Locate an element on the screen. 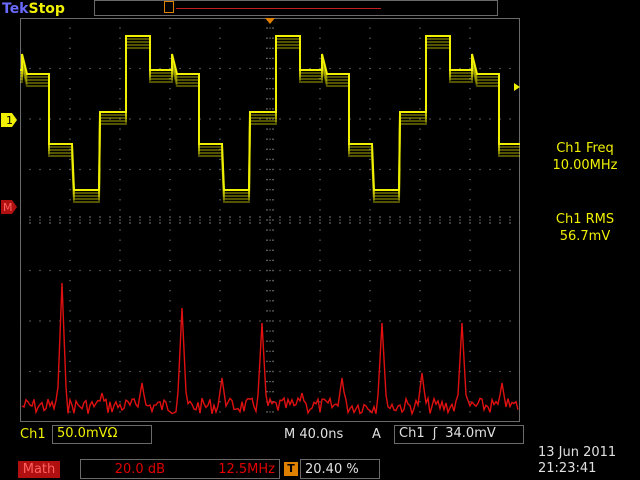  trigger-position-marker-icon is located at coordinates (169, 7).